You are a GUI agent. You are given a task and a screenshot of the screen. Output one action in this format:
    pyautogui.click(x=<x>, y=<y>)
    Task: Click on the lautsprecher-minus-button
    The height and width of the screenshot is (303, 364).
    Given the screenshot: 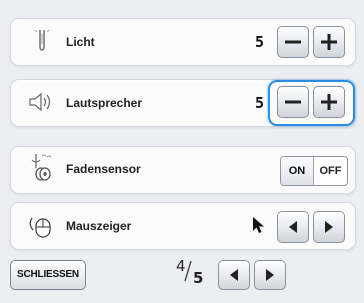 What is the action you would take?
    pyautogui.click(x=293, y=102)
    